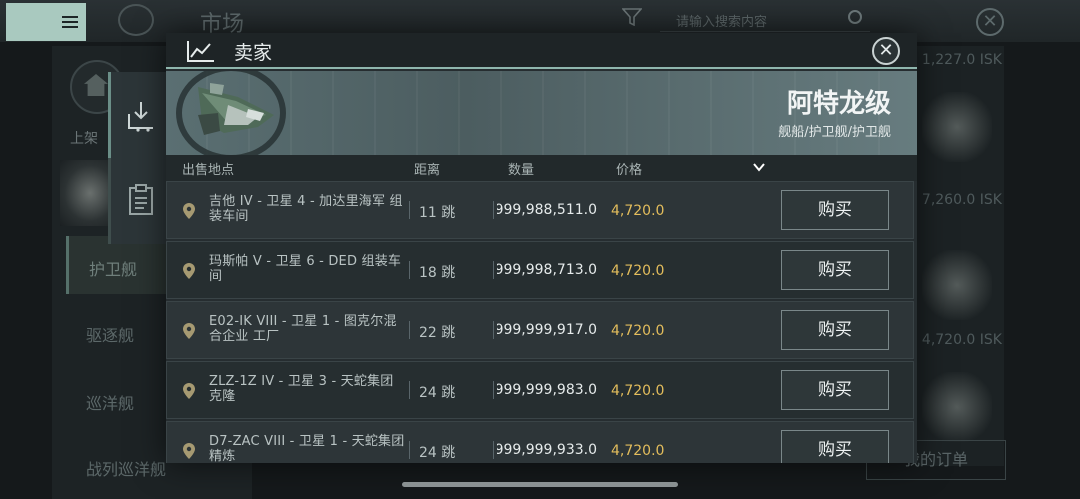  What do you see at coordinates (541, 113) in the screenshot?
I see `item-banner: 阿特龙级 舰船/护卫舰/护卫舰` at bounding box center [541, 113].